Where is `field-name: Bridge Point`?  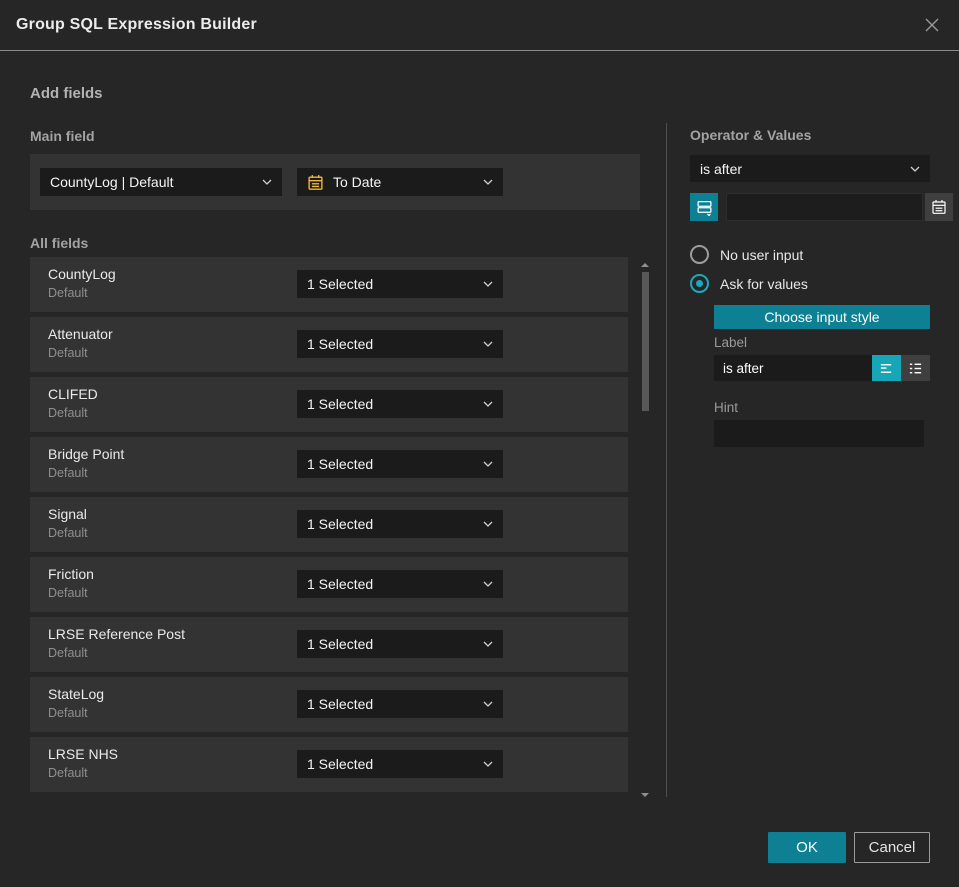
field-name: Bridge Point is located at coordinates (86, 454).